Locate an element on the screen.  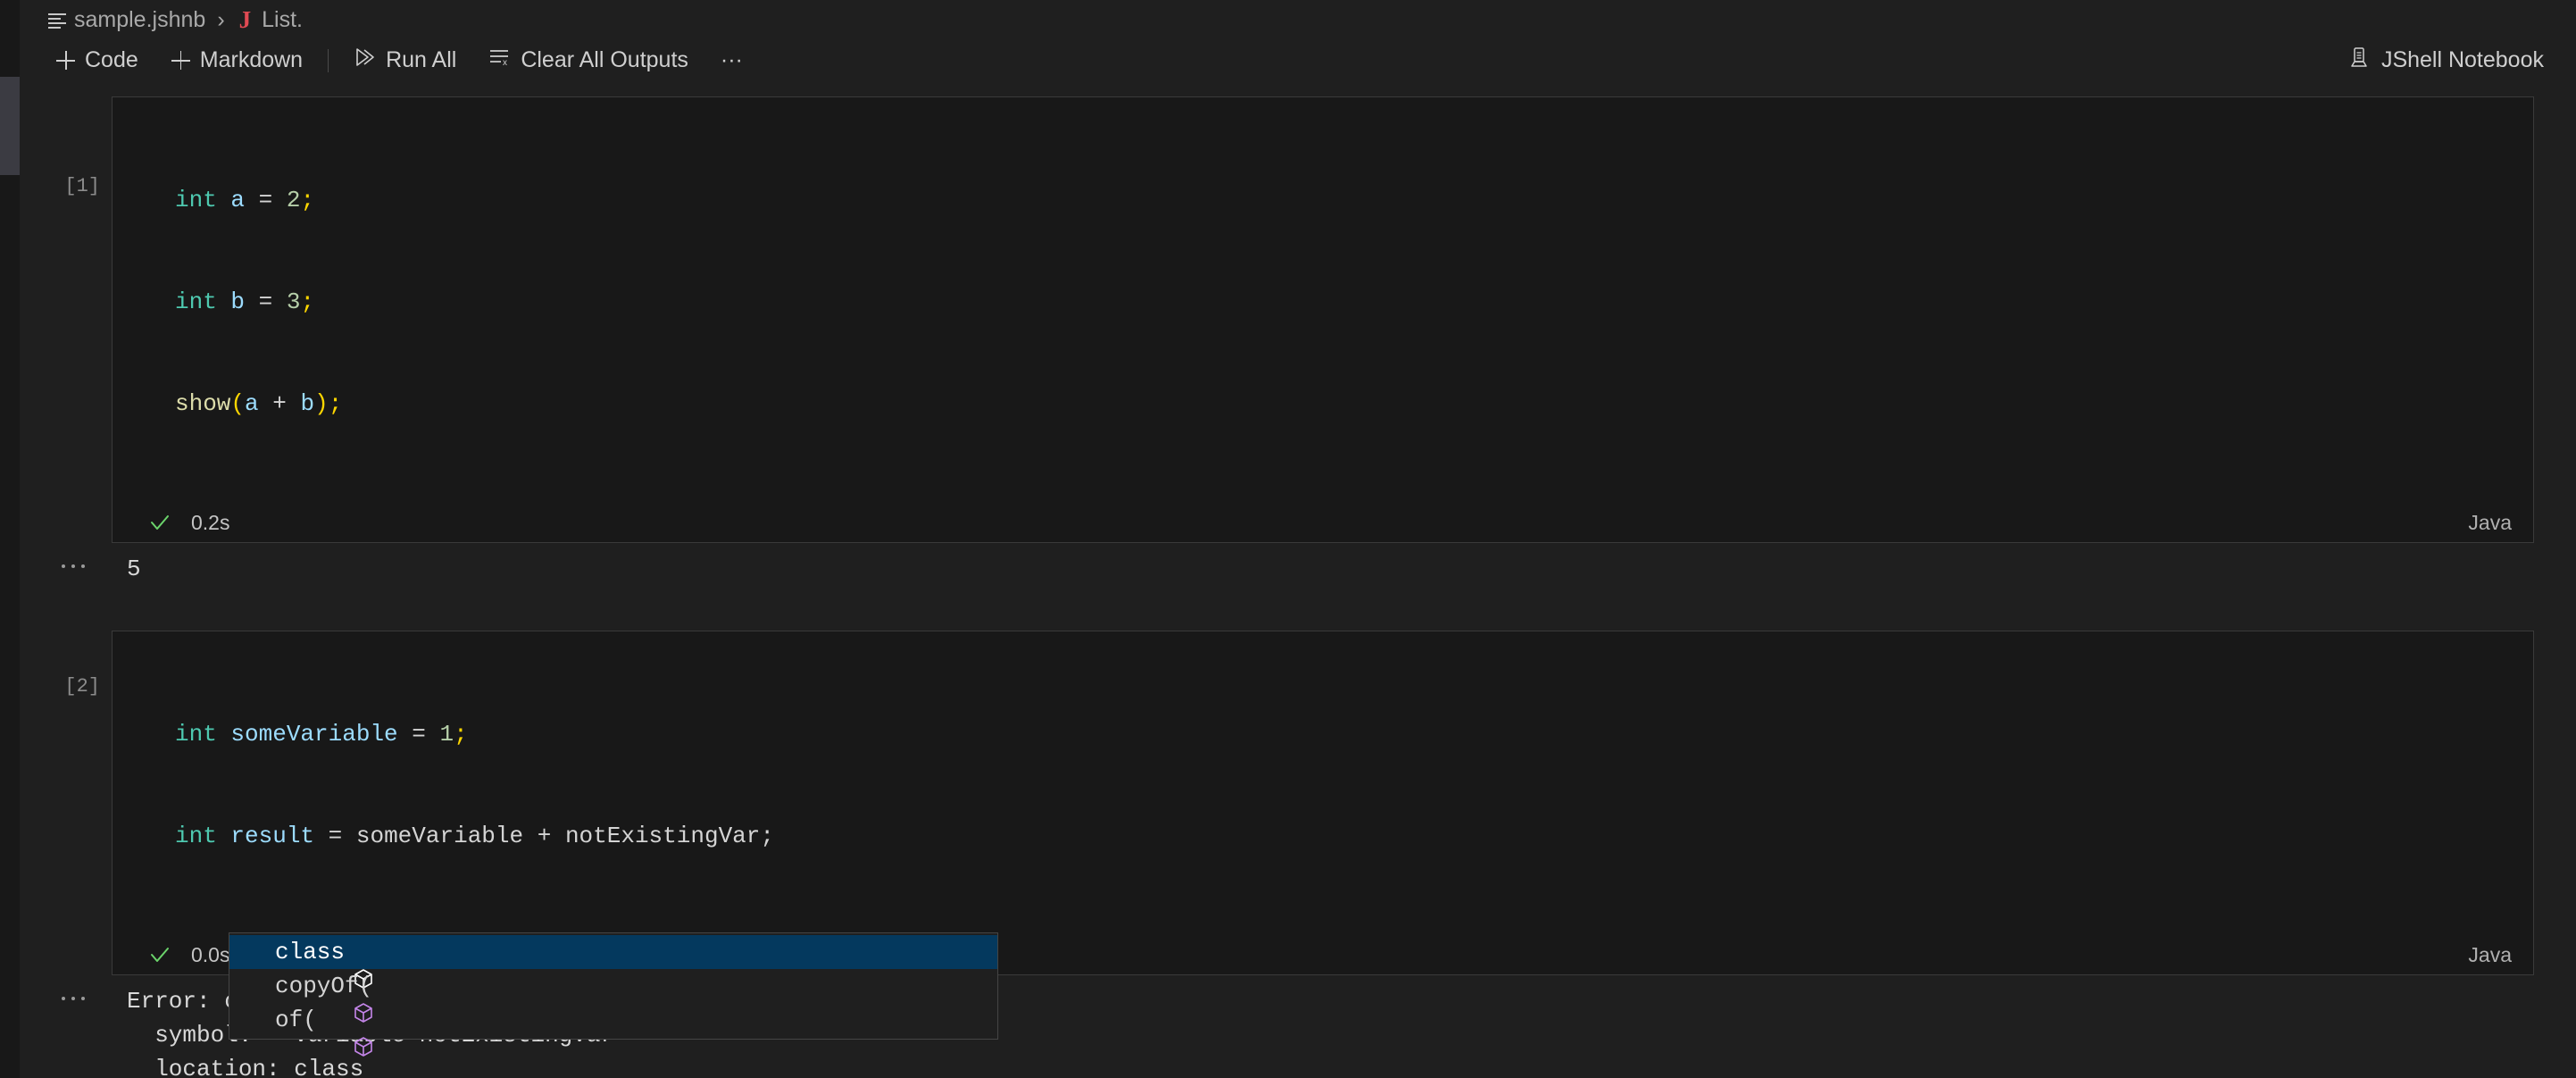
breadcrumb-item-file: sample.jshnb is located at coordinates (127, 20).